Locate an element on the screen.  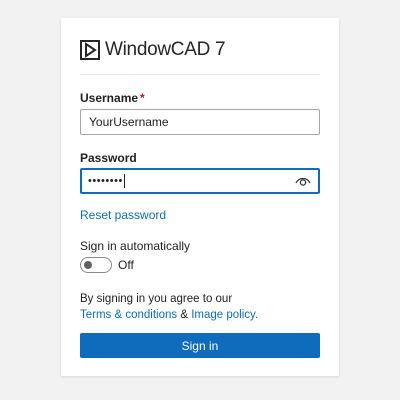
password-input: •••••••• is located at coordinates (200, 181).